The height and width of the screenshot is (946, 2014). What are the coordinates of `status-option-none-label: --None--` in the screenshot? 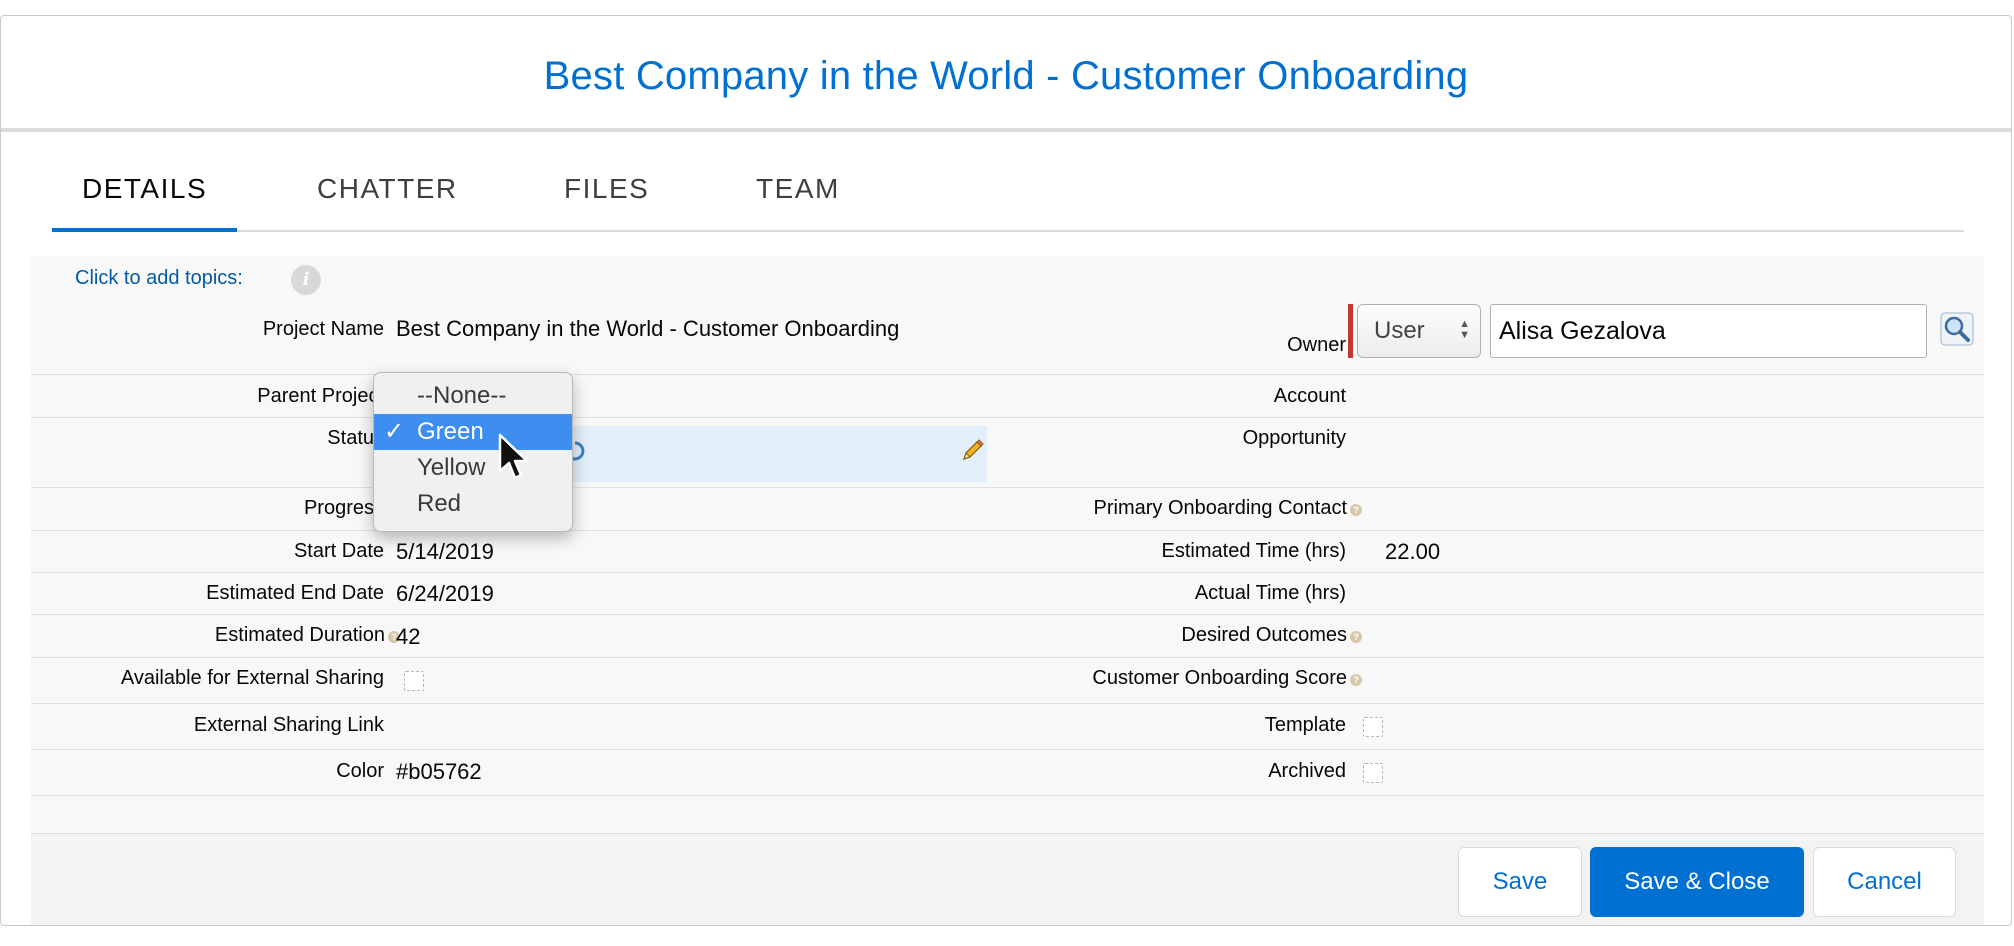 It's located at (462, 395).